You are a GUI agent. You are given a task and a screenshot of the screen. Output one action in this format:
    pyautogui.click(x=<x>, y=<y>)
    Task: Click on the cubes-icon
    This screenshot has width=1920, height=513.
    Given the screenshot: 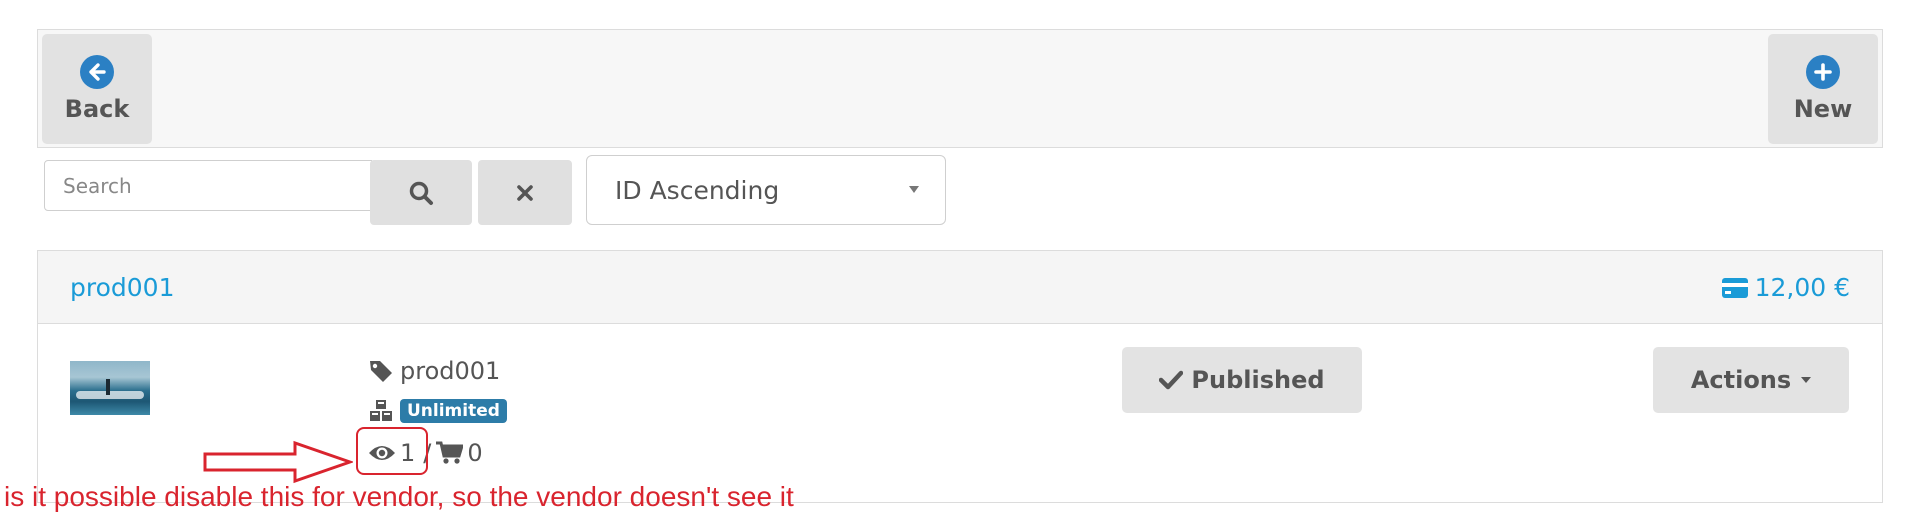 What is the action you would take?
    pyautogui.click(x=381, y=410)
    